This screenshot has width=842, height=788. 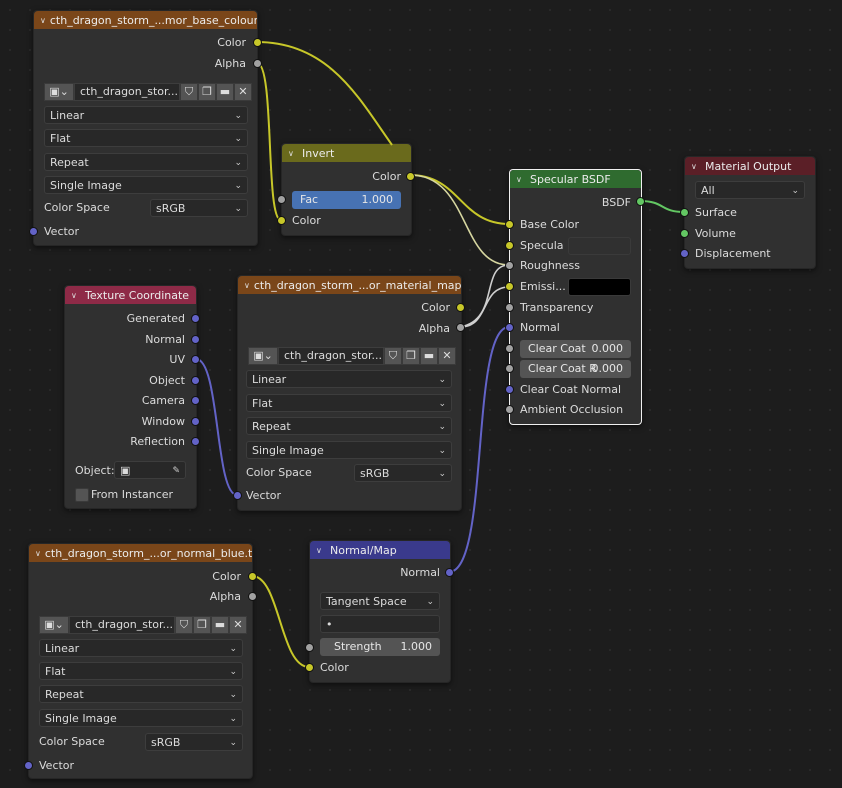 I want to click on socket-clear-coat-normal-in, so click(x=509, y=389).